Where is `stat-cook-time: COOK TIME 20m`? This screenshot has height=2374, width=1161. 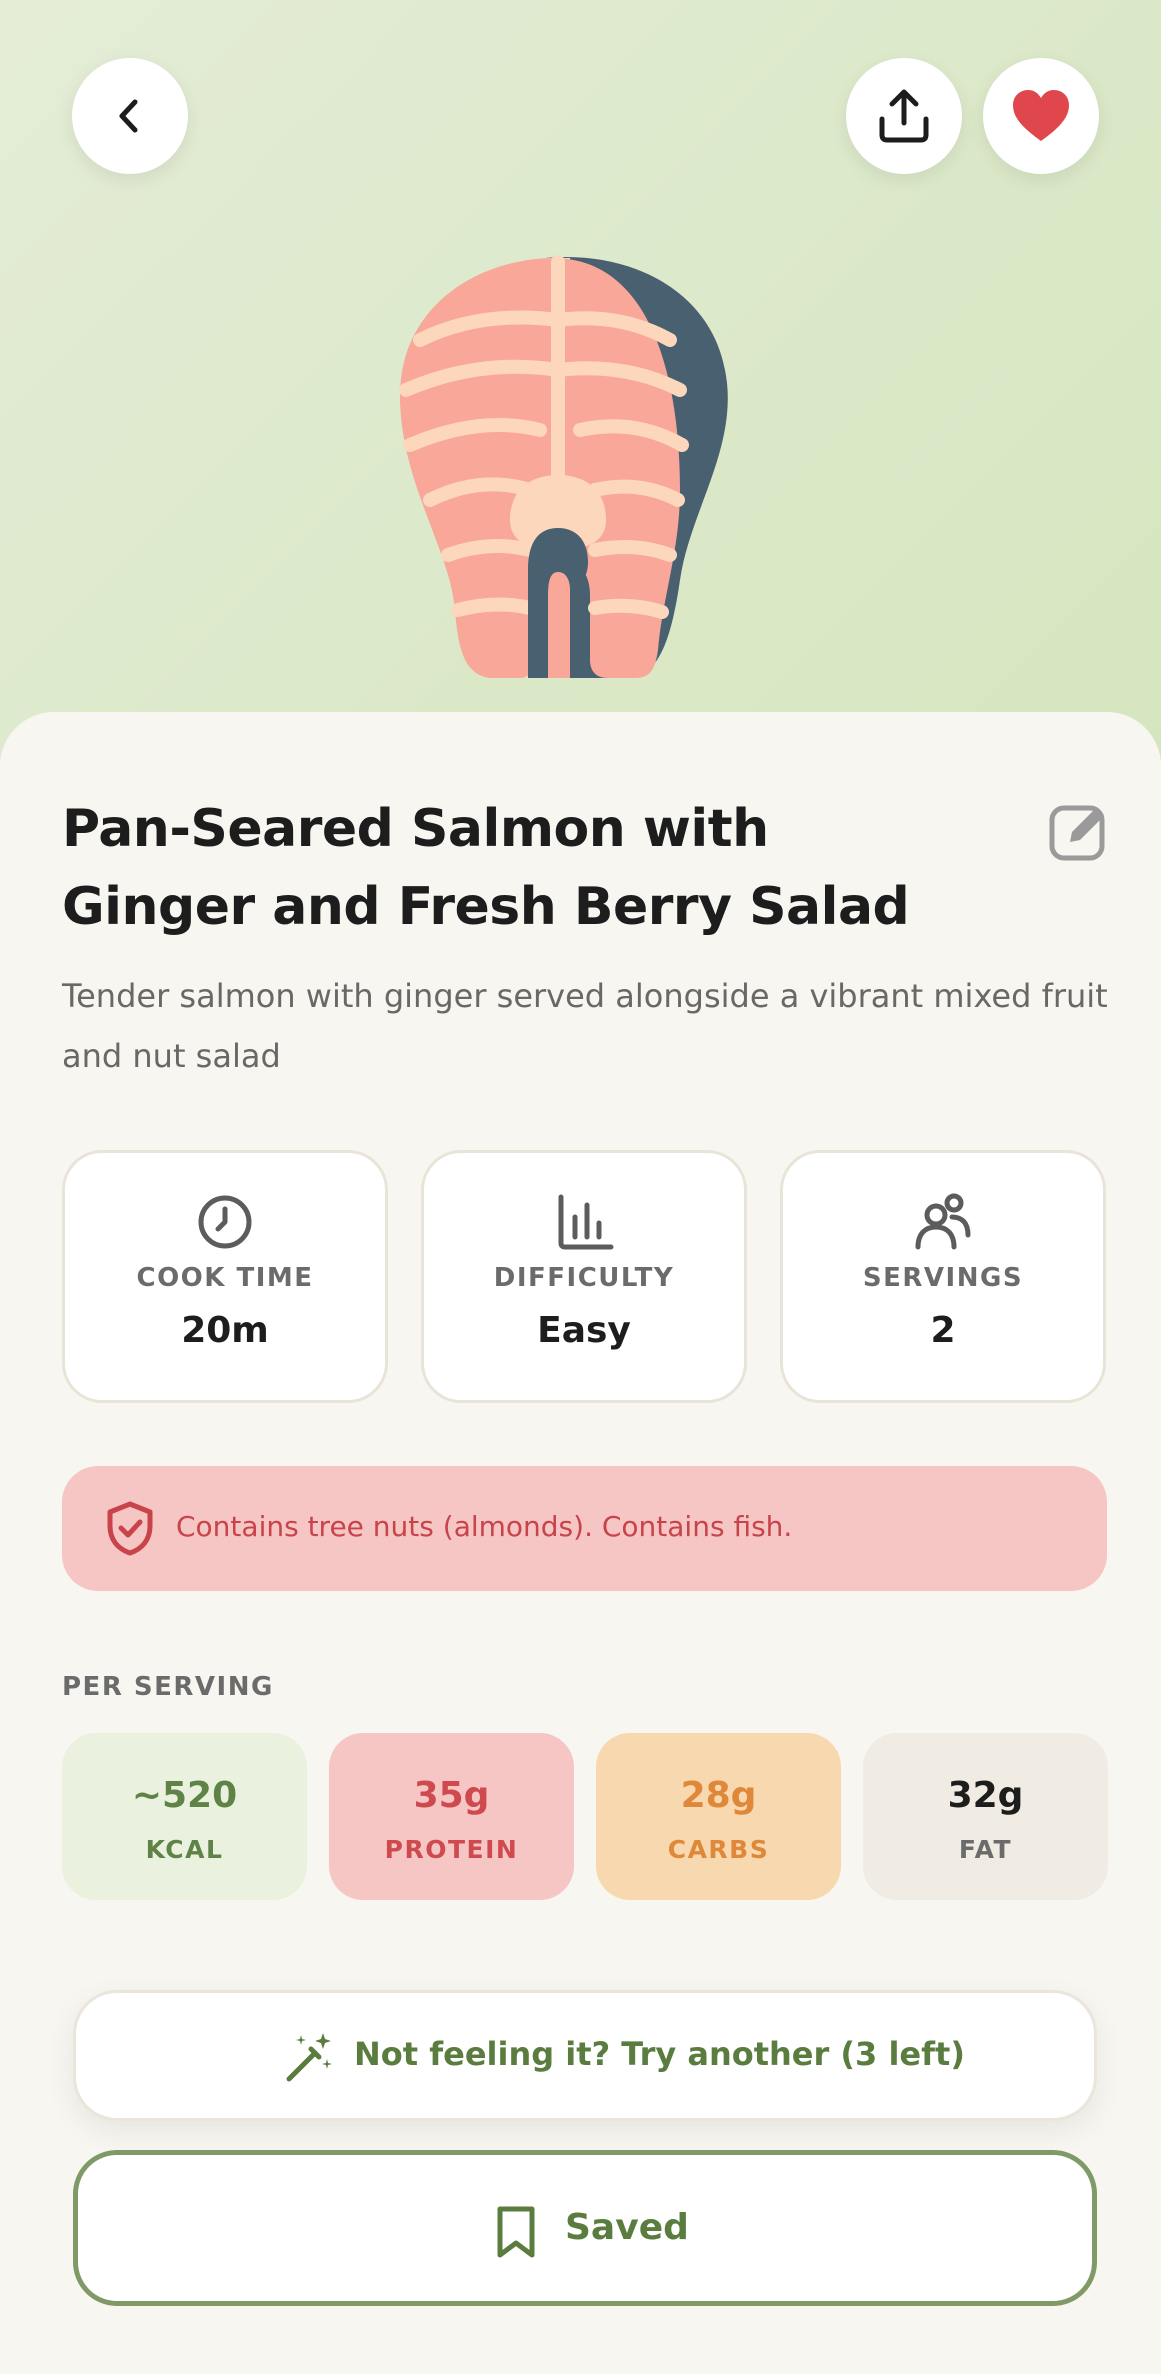 stat-cook-time: COOK TIME 20m is located at coordinates (225, 1276).